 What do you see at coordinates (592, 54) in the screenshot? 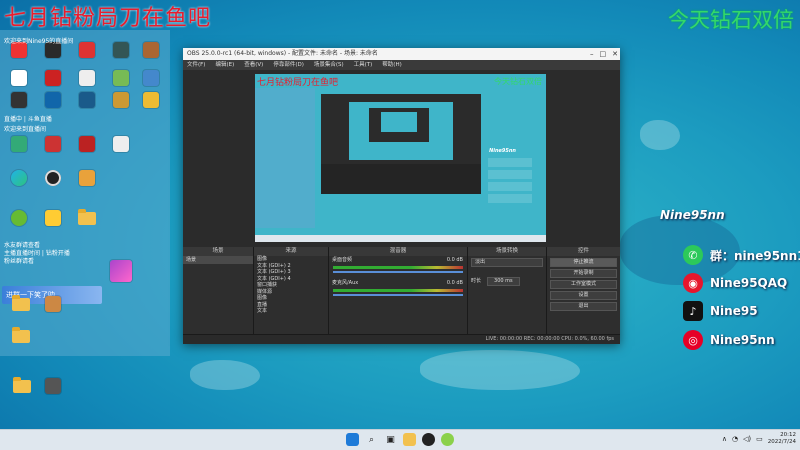
I see `minimize-icon: –` at bounding box center [592, 54].